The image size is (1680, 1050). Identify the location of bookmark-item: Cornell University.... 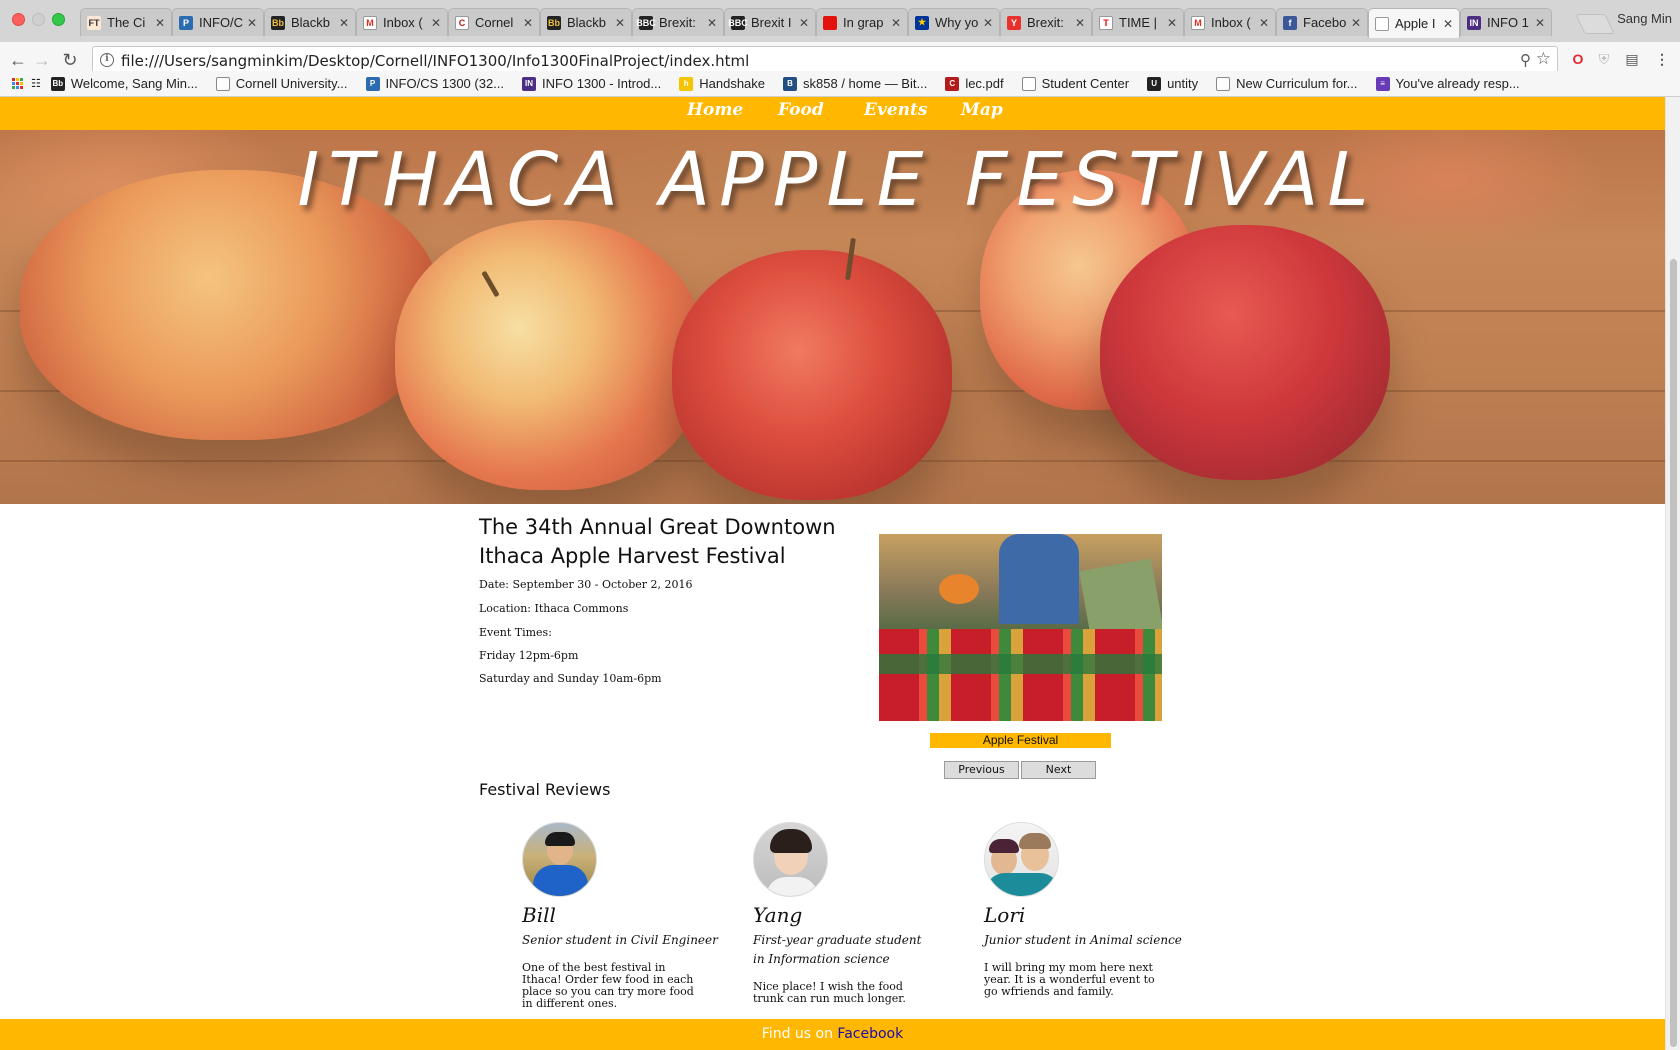
(281, 83).